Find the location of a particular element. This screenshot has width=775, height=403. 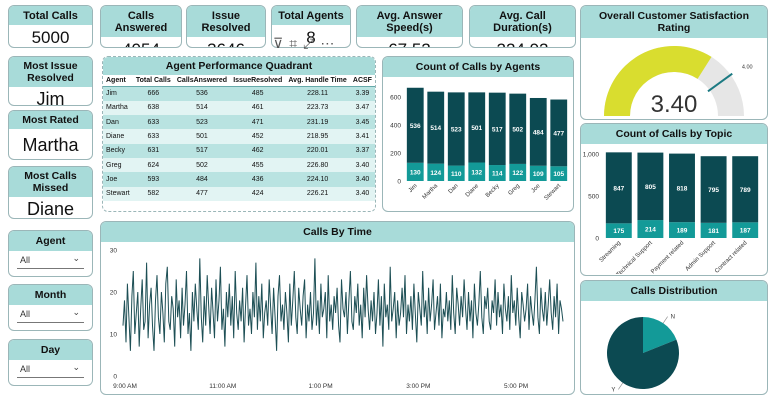

data-label: 132 is located at coordinates (476, 172).